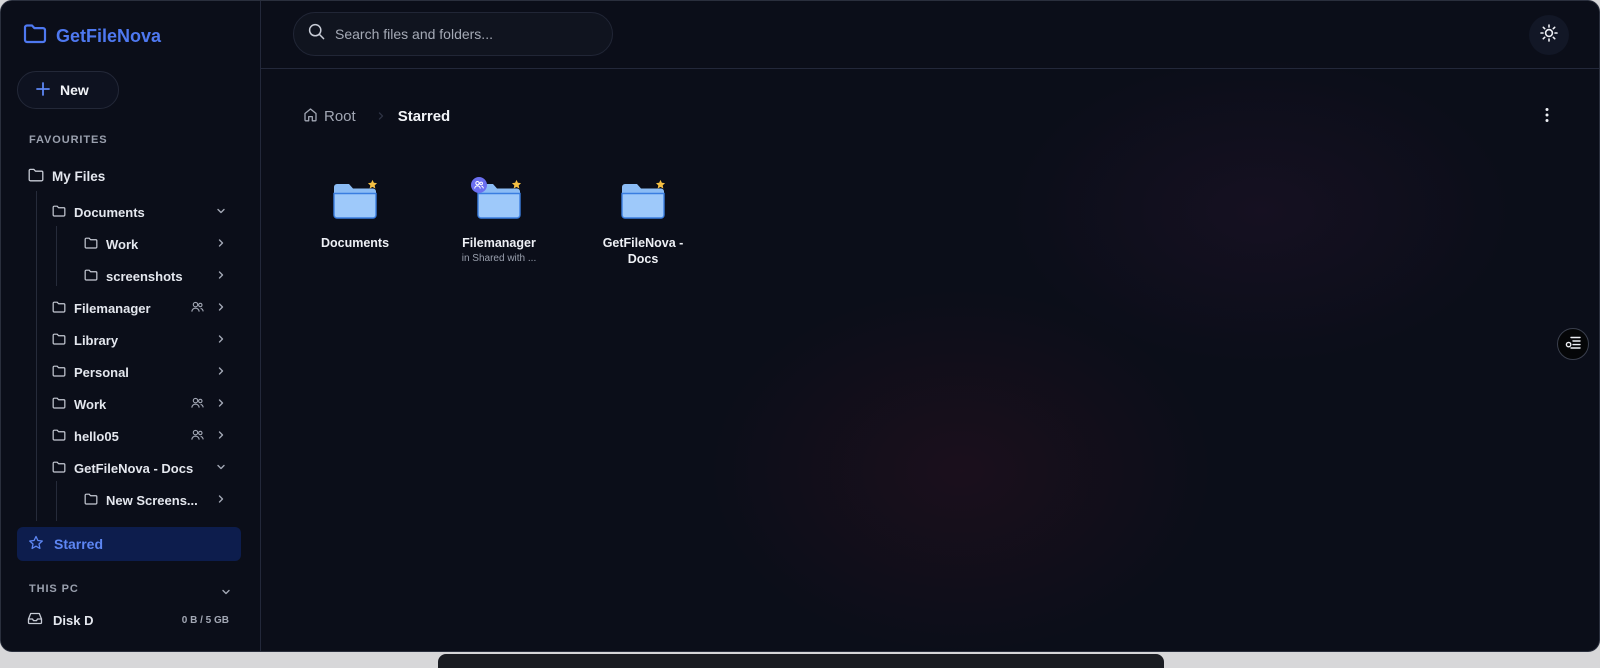 The height and width of the screenshot is (668, 1600). What do you see at coordinates (140, 340) in the screenshot?
I see `sidebar-item-library: Library` at bounding box center [140, 340].